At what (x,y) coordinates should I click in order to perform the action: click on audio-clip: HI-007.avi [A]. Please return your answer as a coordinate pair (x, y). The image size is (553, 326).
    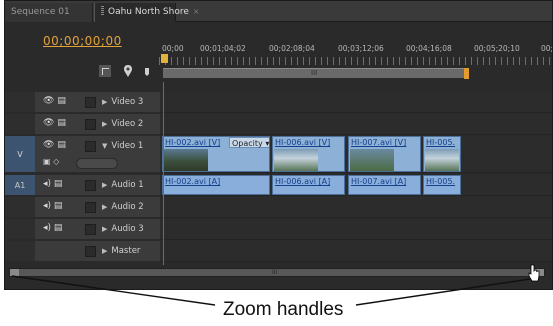
    Looking at the image, I should click on (384, 185).